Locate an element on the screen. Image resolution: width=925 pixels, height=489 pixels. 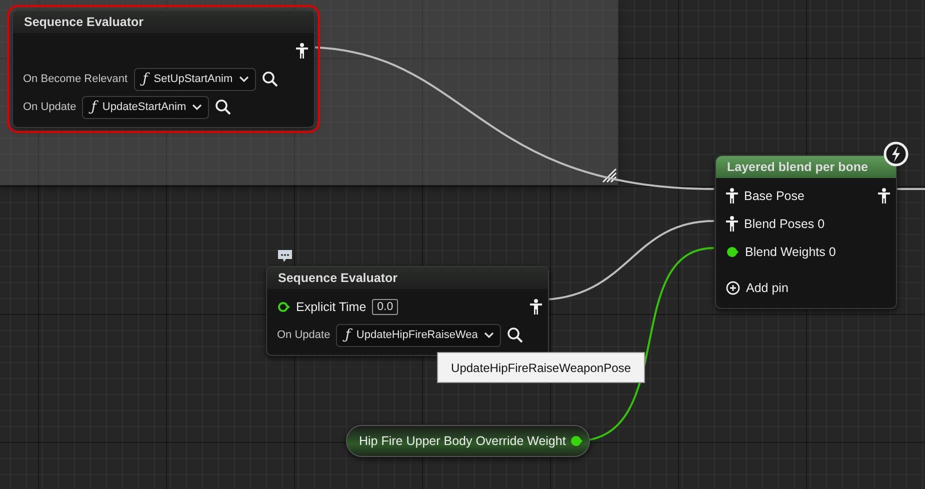
add-pin-button: Add pin is located at coordinates (767, 288).